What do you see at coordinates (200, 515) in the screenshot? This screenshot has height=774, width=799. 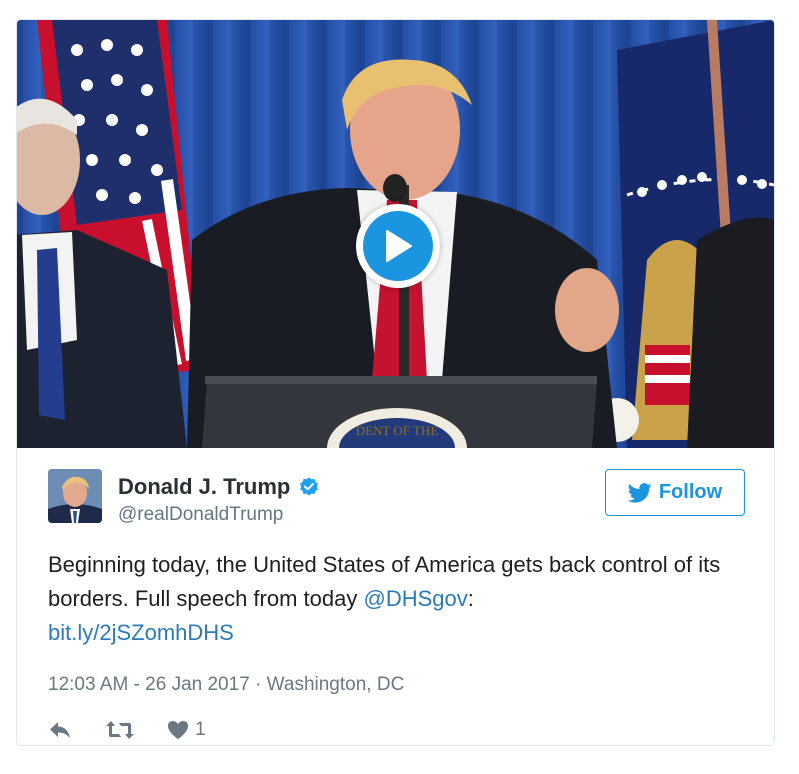 I see `author-handle: @realDonaldTrump` at bounding box center [200, 515].